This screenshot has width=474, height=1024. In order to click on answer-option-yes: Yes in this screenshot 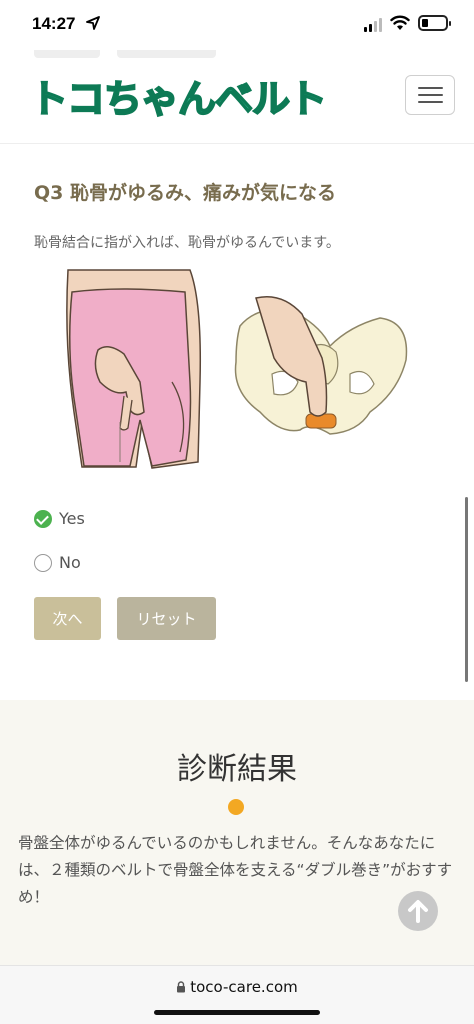, I will do `click(59, 518)`.